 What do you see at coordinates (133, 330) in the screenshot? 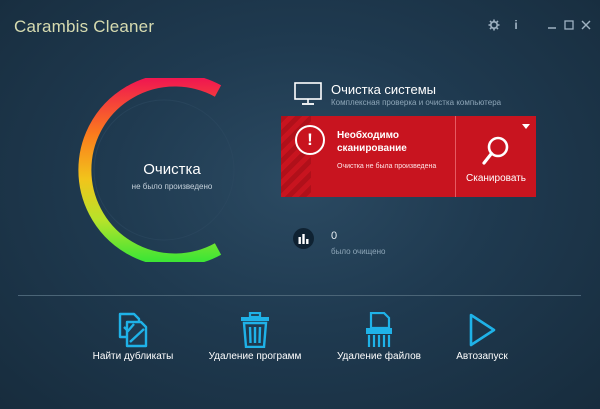
I see `duplicates-icon` at bounding box center [133, 330].